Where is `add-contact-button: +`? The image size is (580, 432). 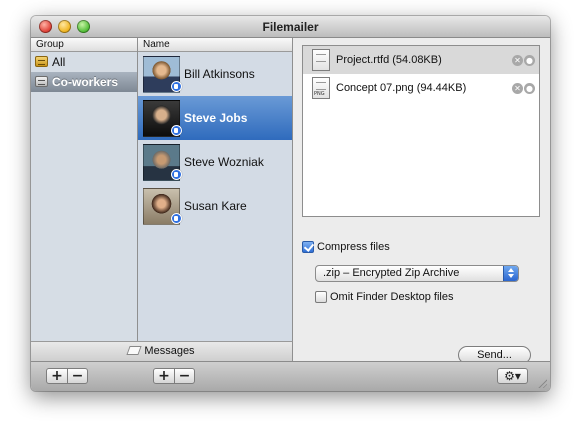
add-contact-button: + is located at coordinates (164, 376).